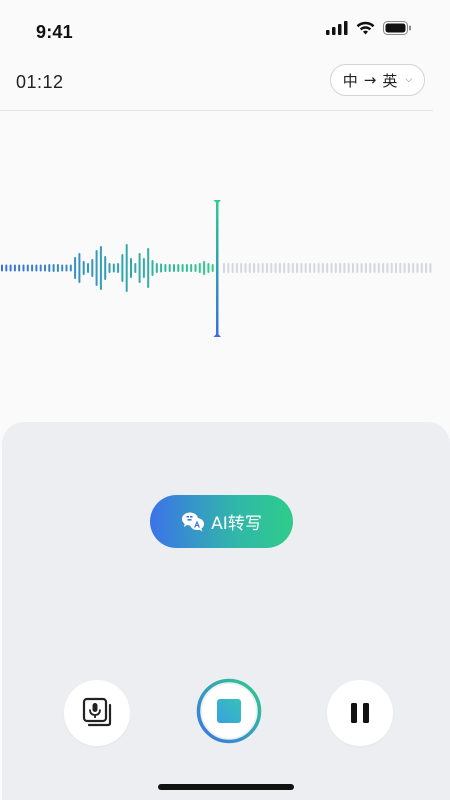  What do you see at coordinates (350, 80) in the screenshot?
I see `source-language: 中` at bounding box center [350, 80].